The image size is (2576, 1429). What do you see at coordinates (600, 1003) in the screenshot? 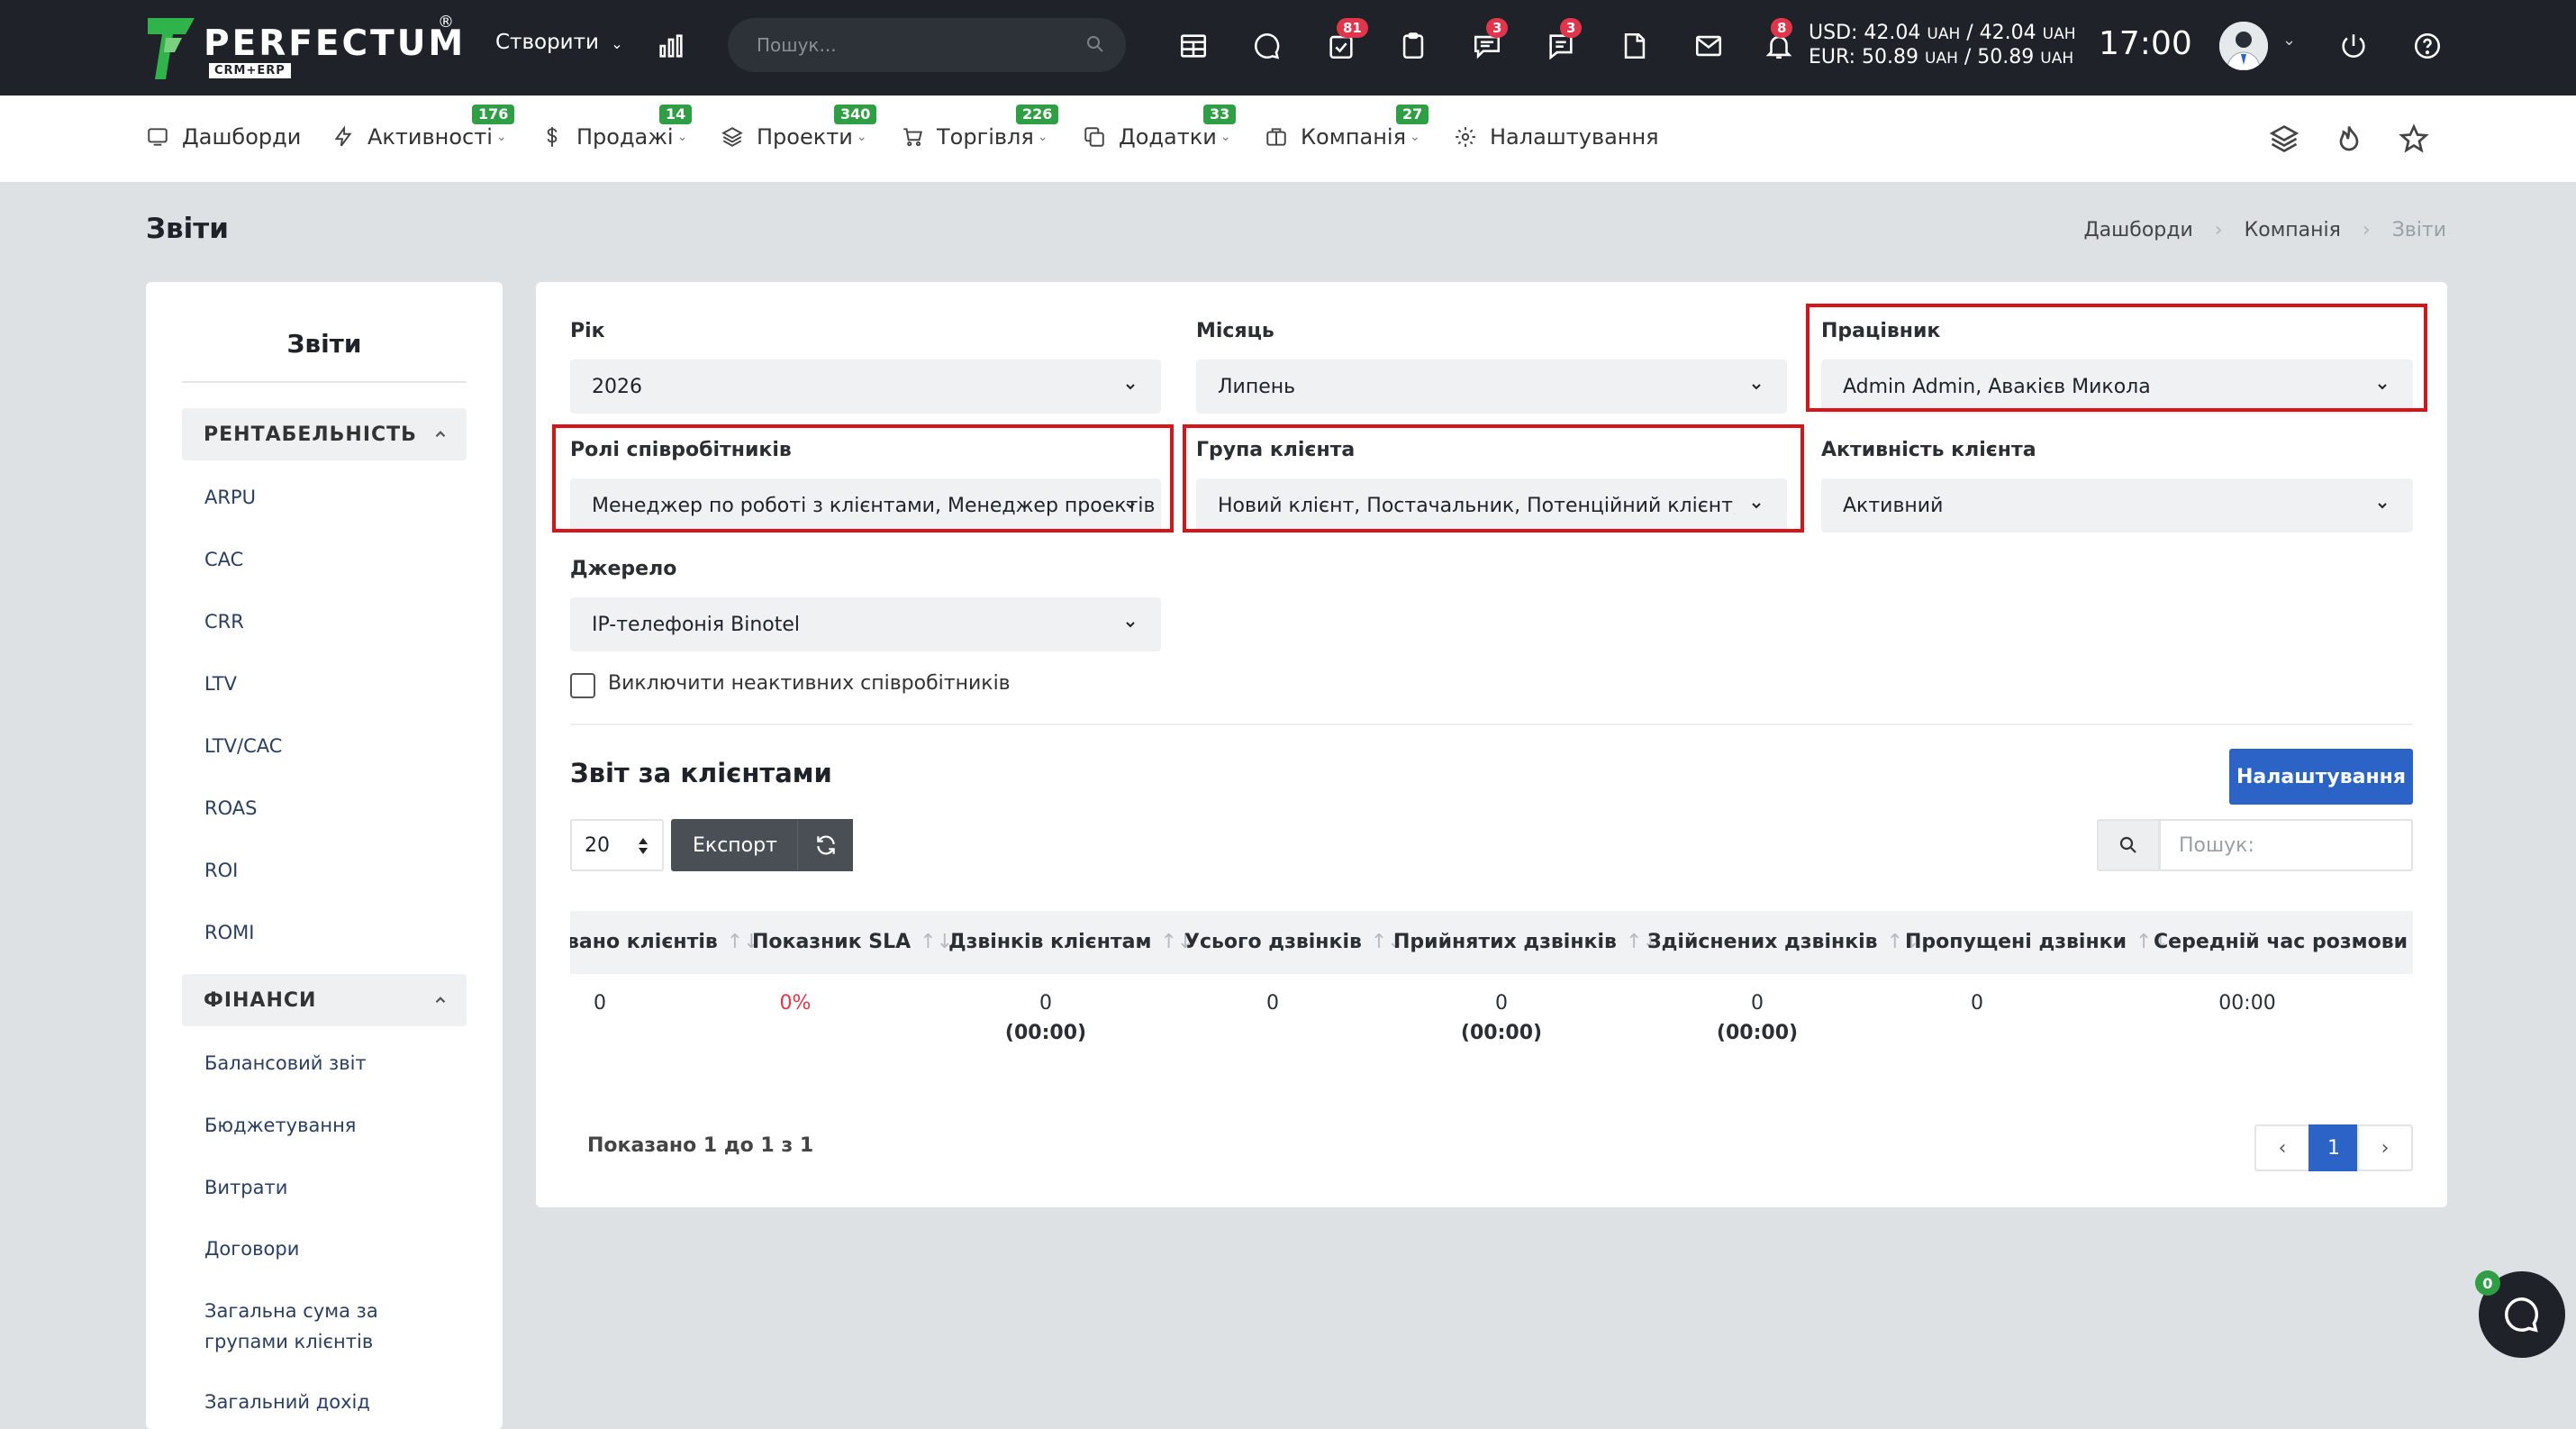
I see `cell-clients: 0` at bounding box center [600, 1003].